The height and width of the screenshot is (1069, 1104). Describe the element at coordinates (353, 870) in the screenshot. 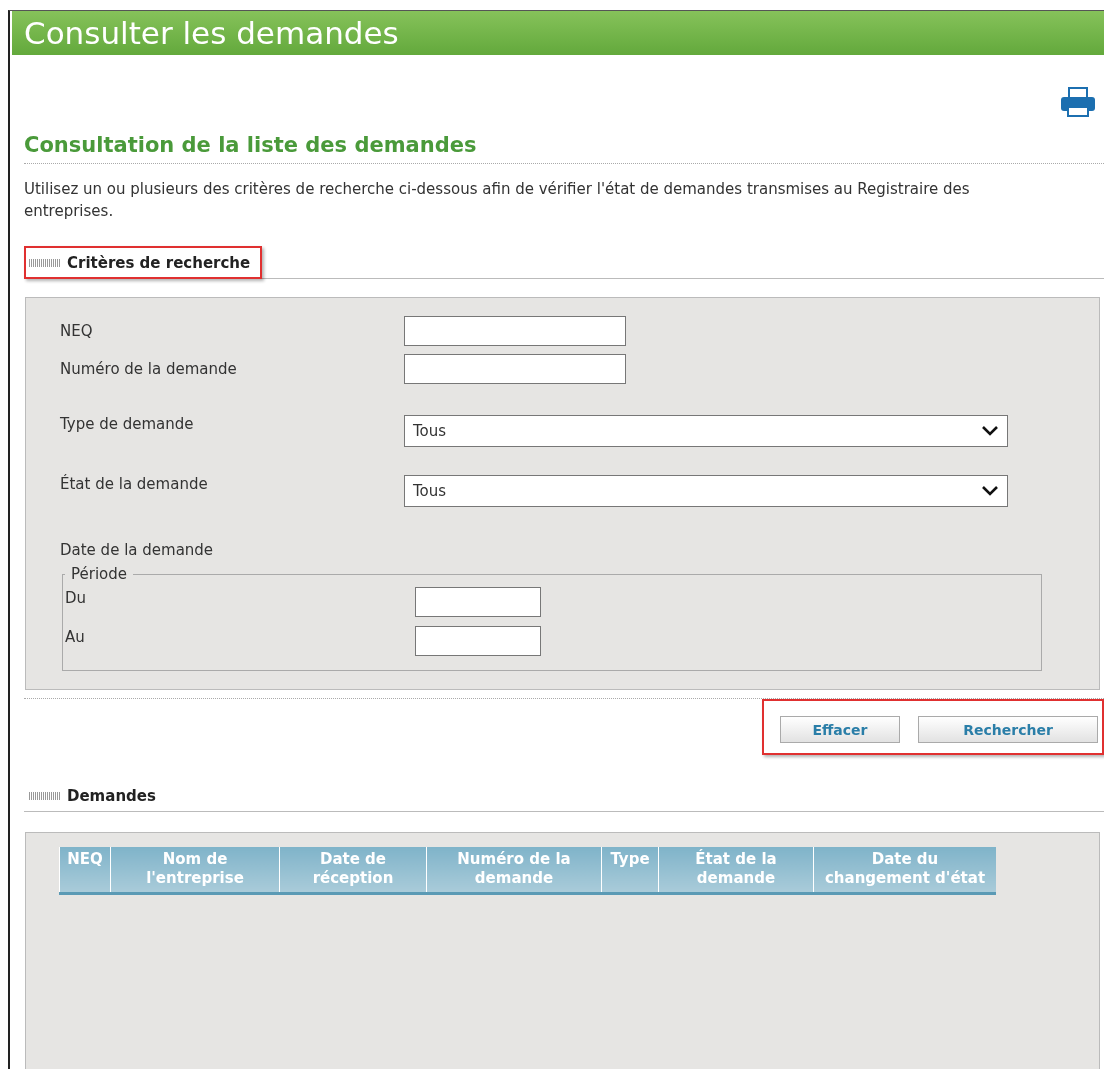

I see `column-header: Date de réception` at that location.